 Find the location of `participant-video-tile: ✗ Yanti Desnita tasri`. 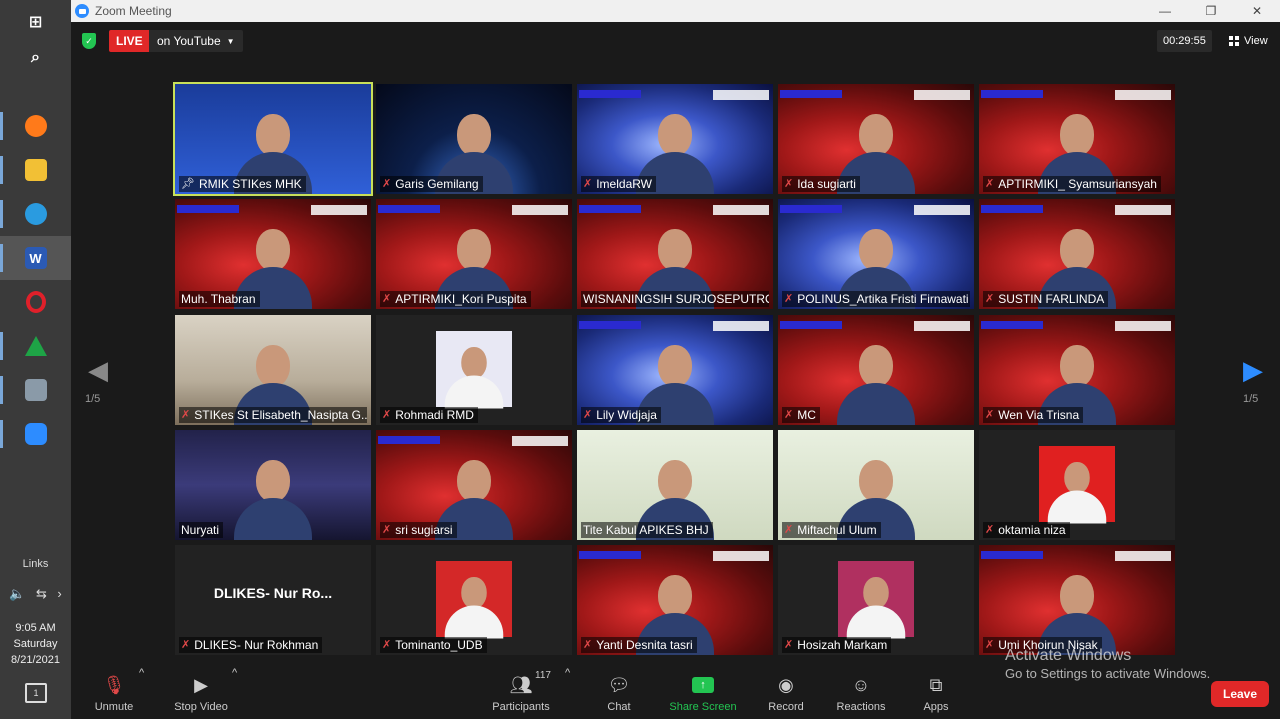

participant-video-tile: ✗ Yanti Desnita tasri is located at coordinates (675, 600).